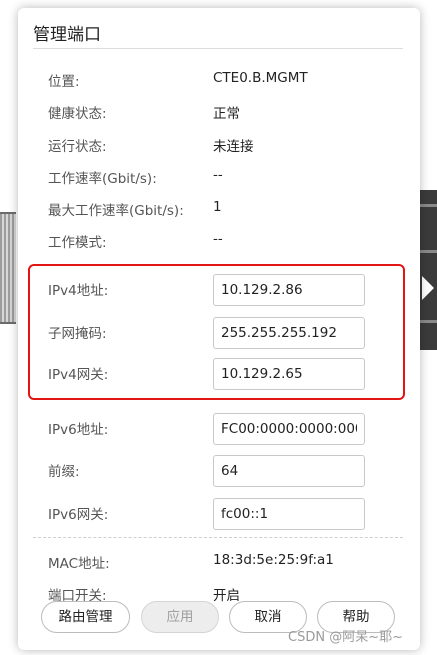 The width and height of the screenshot is (437, 655). I want to click on health-status-label: 健康状态:, so click(77, 114).